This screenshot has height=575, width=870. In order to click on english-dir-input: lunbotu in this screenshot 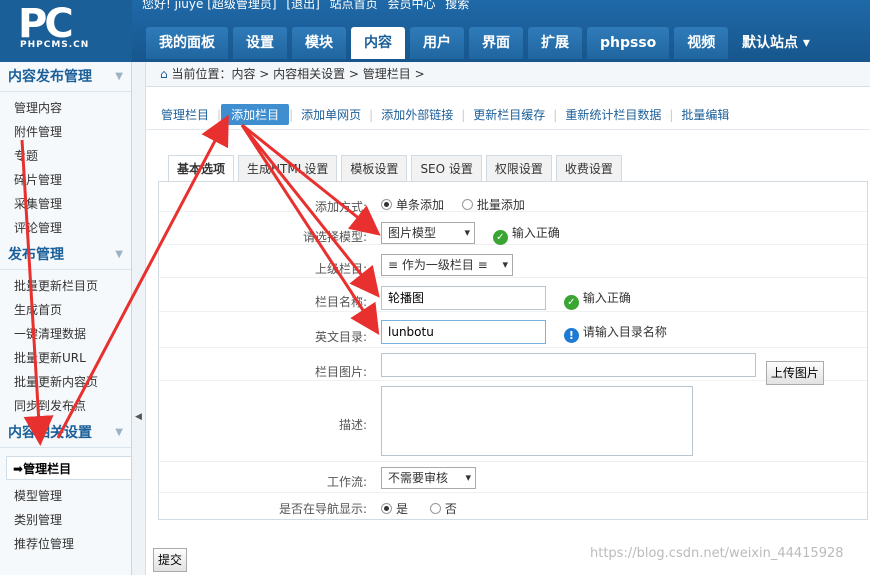, I will do `click(463, 332)`.